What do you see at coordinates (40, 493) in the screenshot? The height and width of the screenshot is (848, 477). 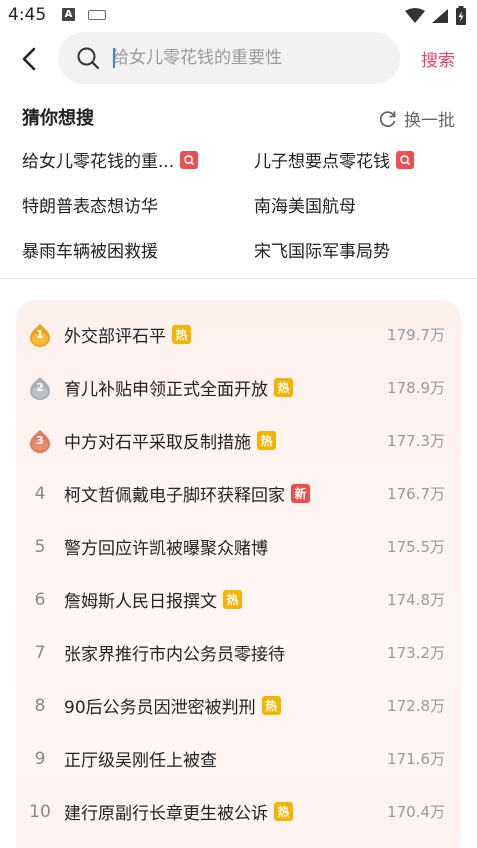 I see `rank-number: 4` at bounding box center [40, 493].